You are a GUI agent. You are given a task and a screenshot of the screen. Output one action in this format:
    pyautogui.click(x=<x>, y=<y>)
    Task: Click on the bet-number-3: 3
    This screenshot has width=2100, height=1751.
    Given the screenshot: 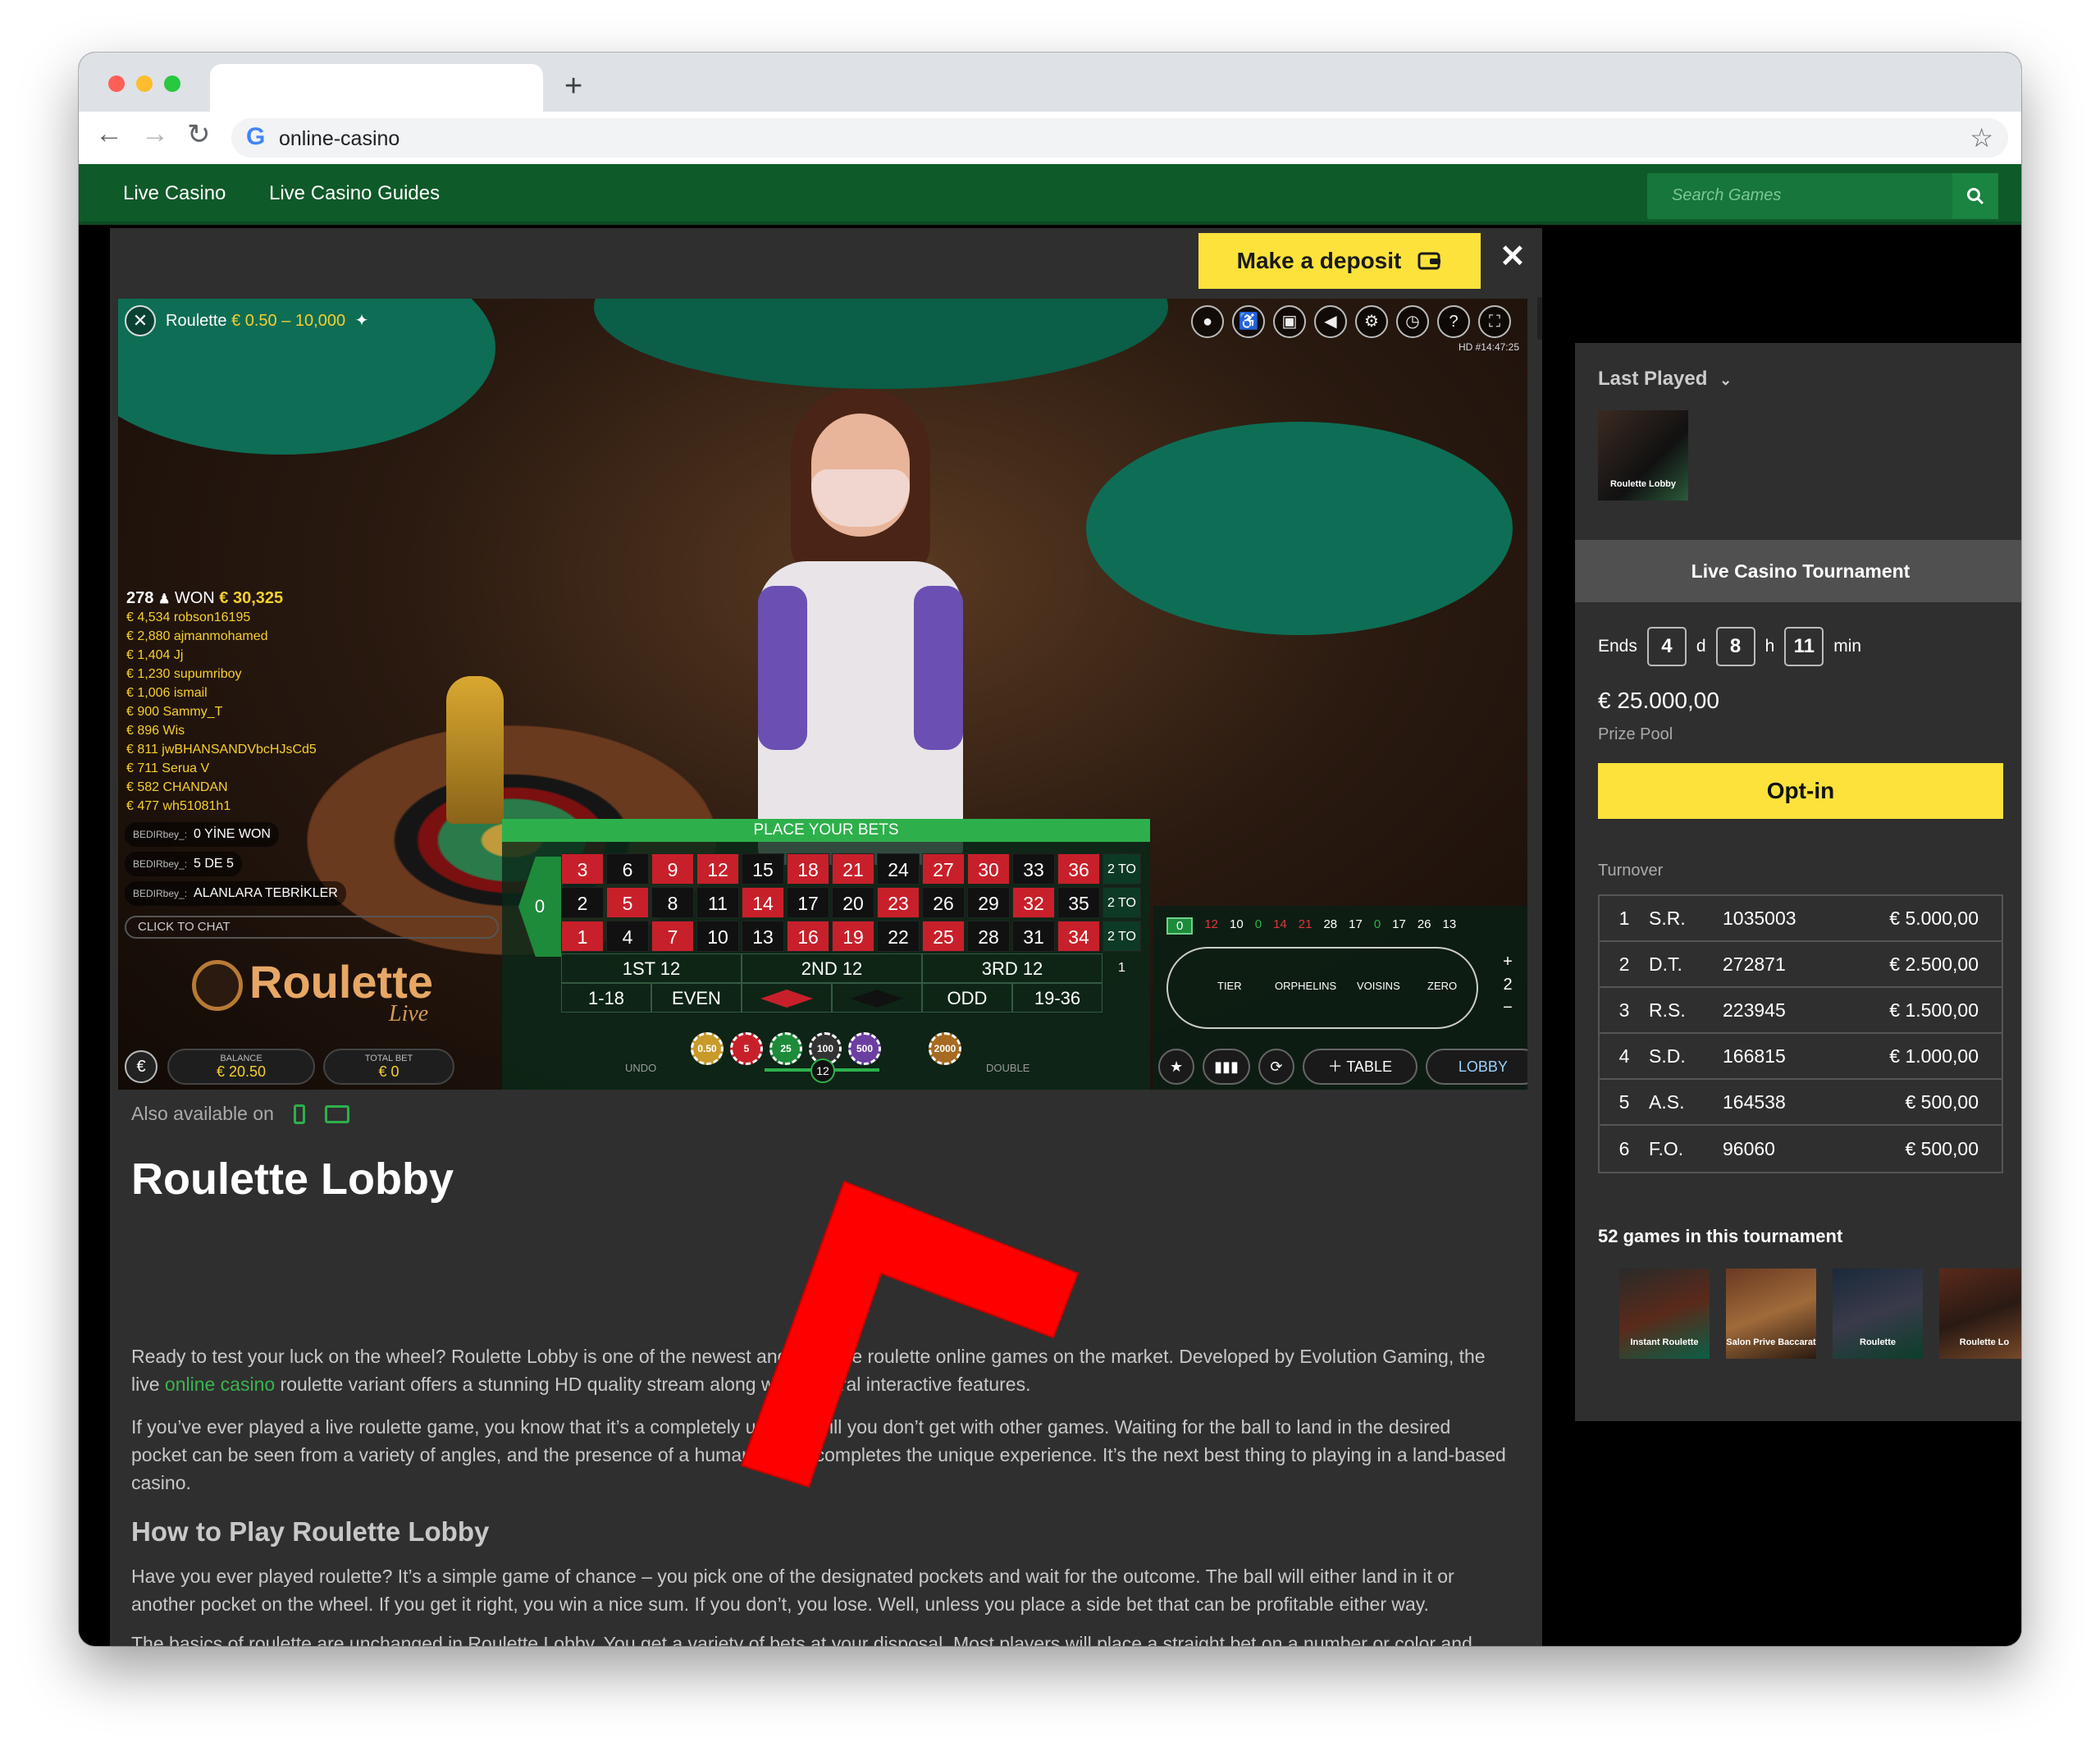 What is the action you would take?
    pyautogui.click(x=583, y=869)
    